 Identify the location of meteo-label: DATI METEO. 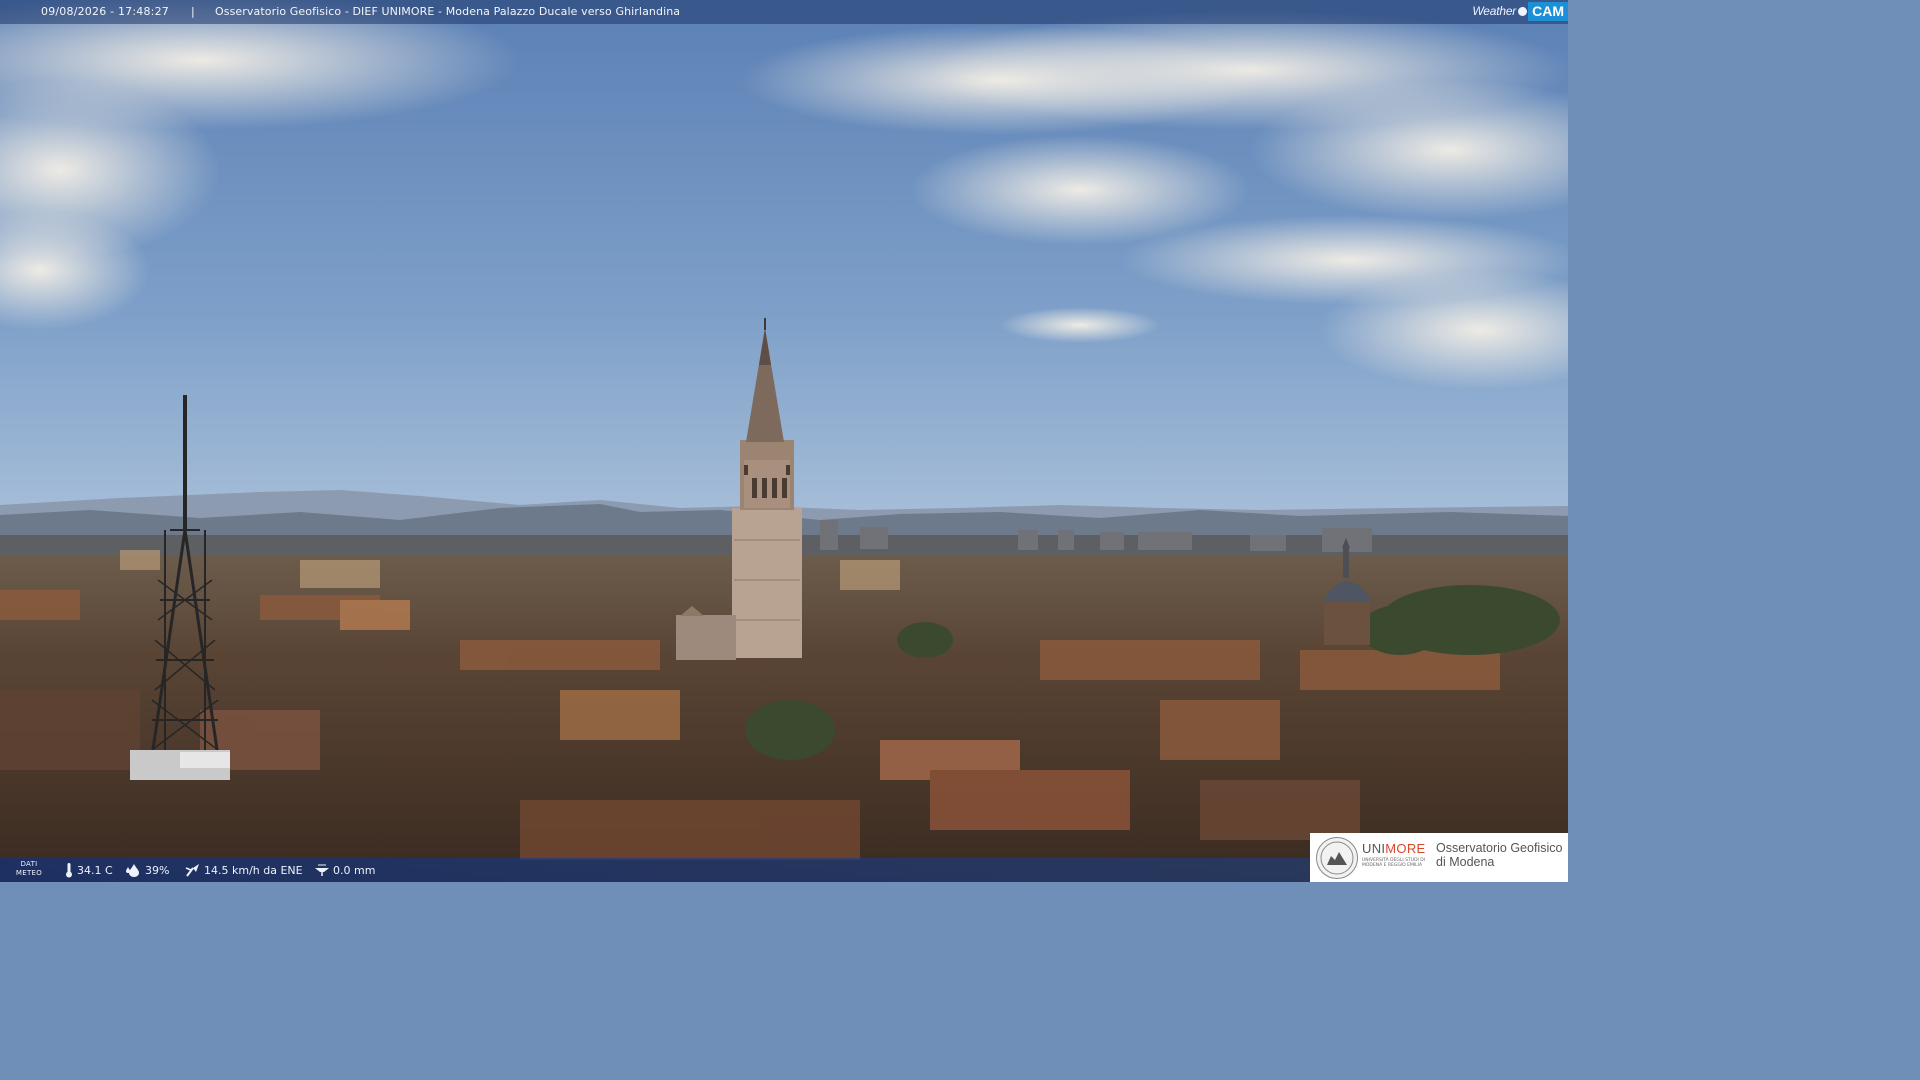
(29, 869).